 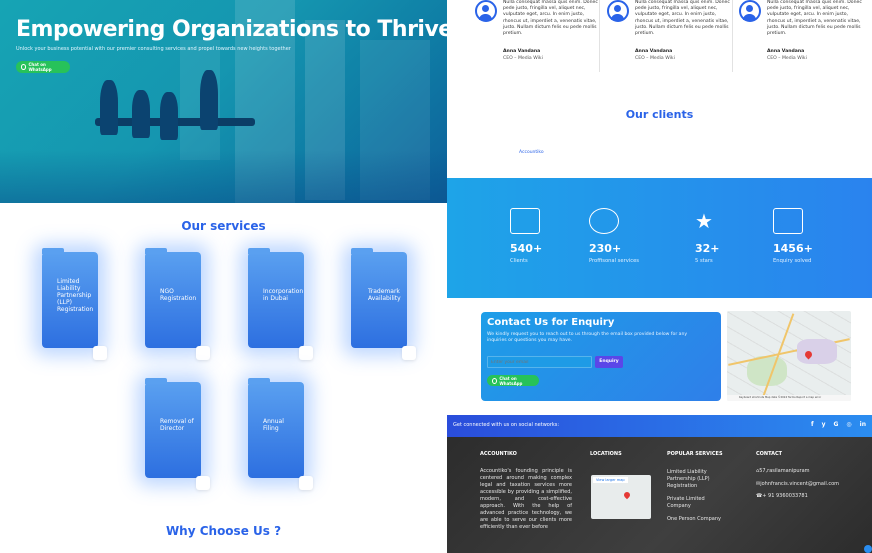 I want to click on footer-link: One Person Company, so click(x=702, y=519).